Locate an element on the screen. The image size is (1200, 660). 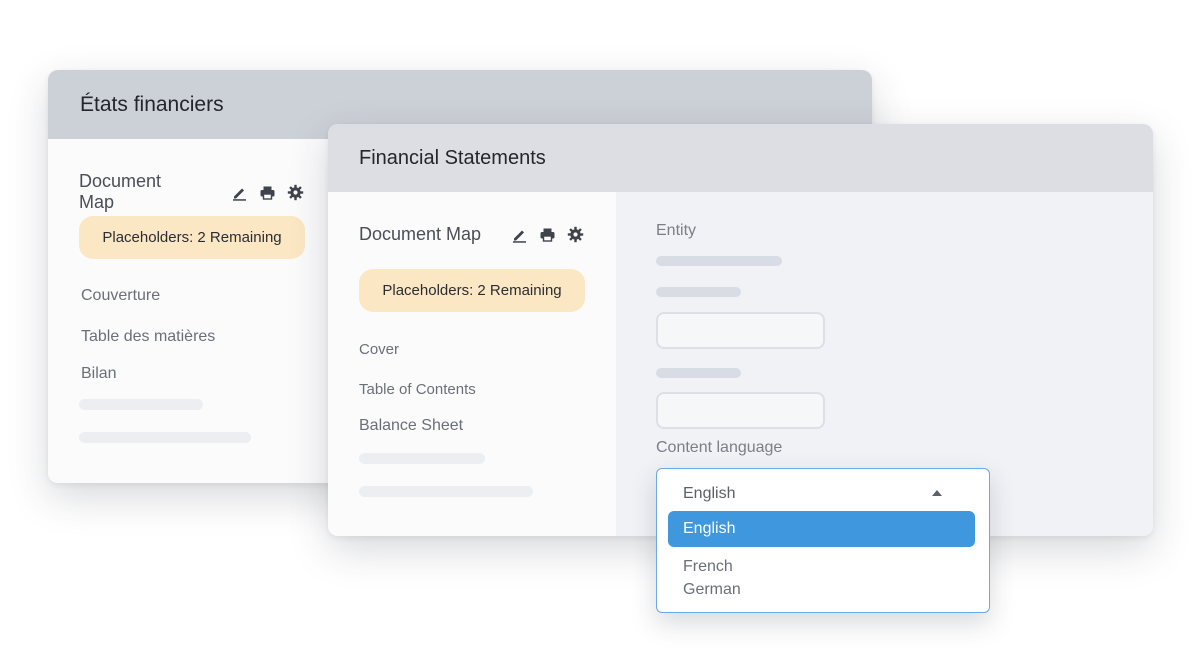
nav-item-balance-sheet: Balance Sheet is located at coordinates (411, 426).